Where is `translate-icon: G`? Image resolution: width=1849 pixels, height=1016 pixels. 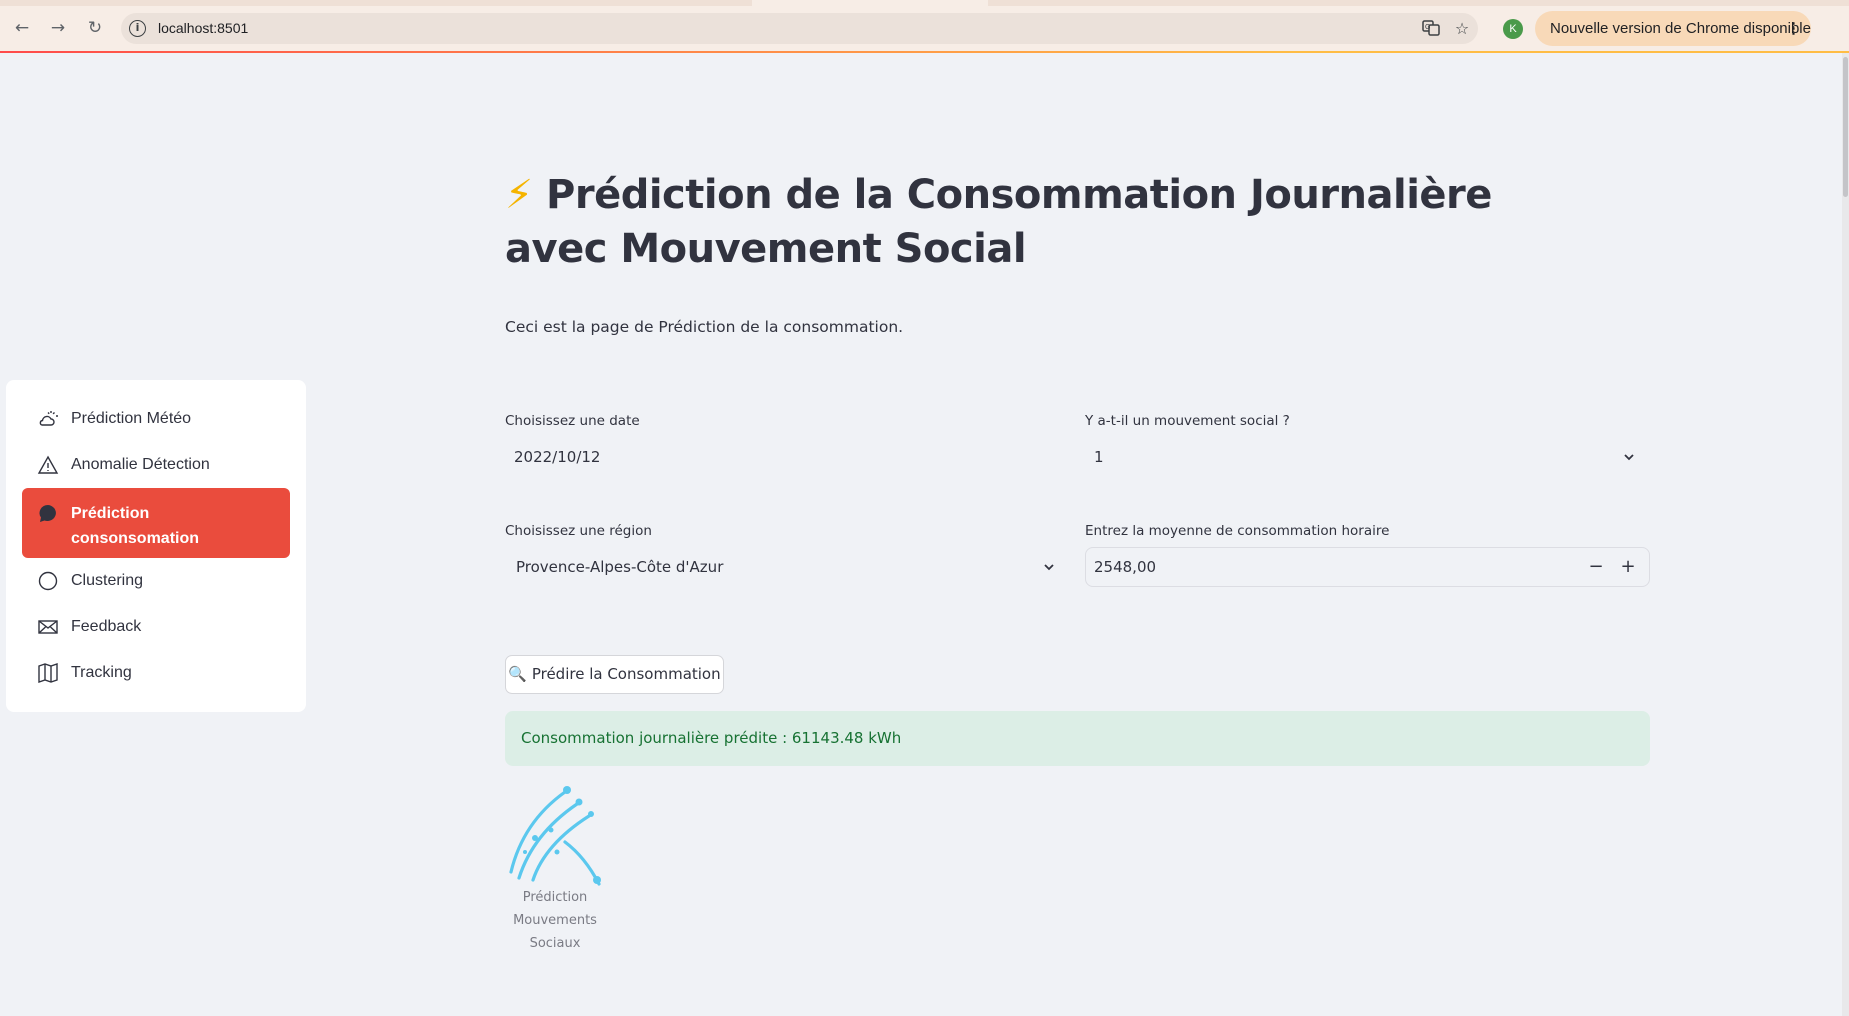 translate-icon: G is located at coordinates (1431, 29).